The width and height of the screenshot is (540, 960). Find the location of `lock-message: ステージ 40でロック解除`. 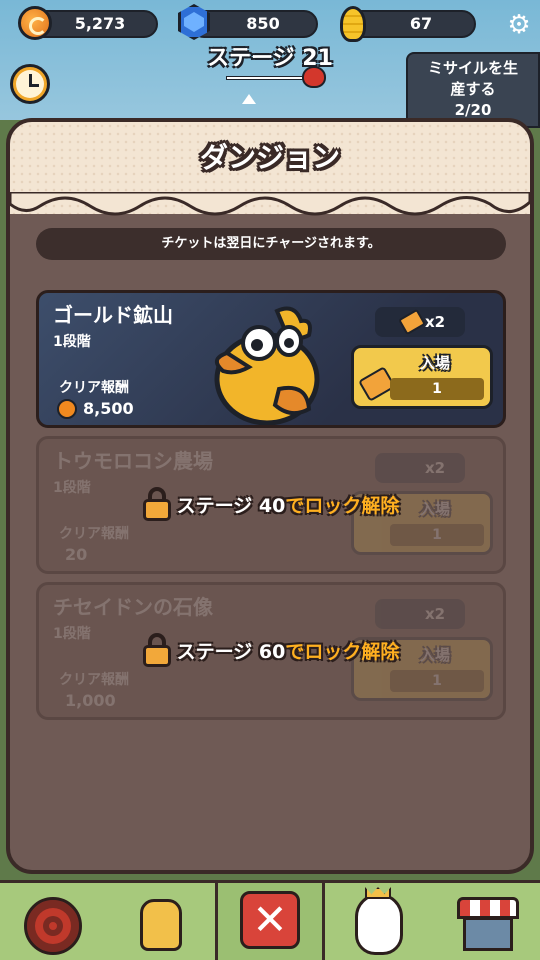

lock-message: ステージ 40でロック解除 is located at coordinates (271, 507).